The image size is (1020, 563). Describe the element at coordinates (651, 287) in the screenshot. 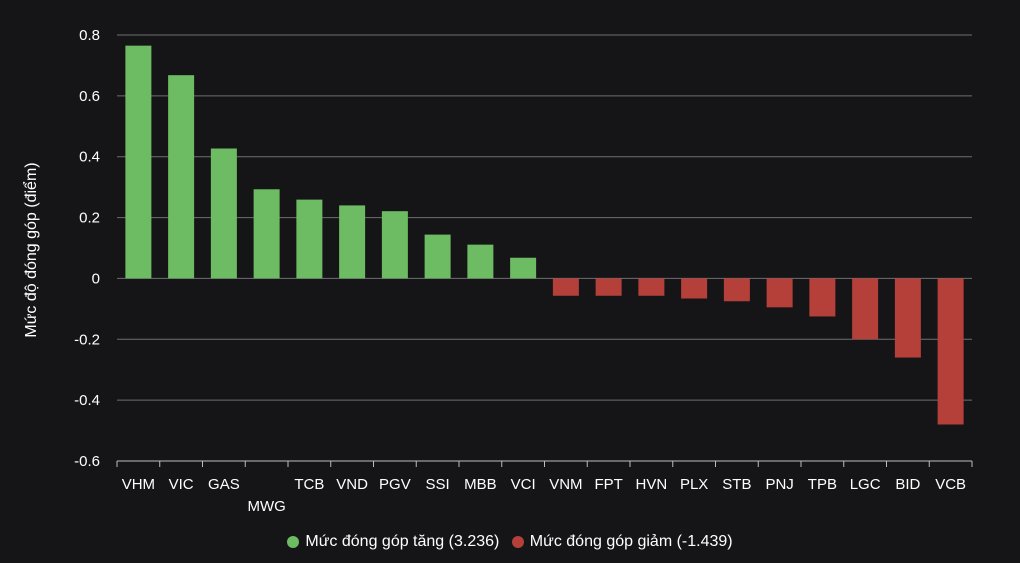

I see `bar-hvn` at that location.